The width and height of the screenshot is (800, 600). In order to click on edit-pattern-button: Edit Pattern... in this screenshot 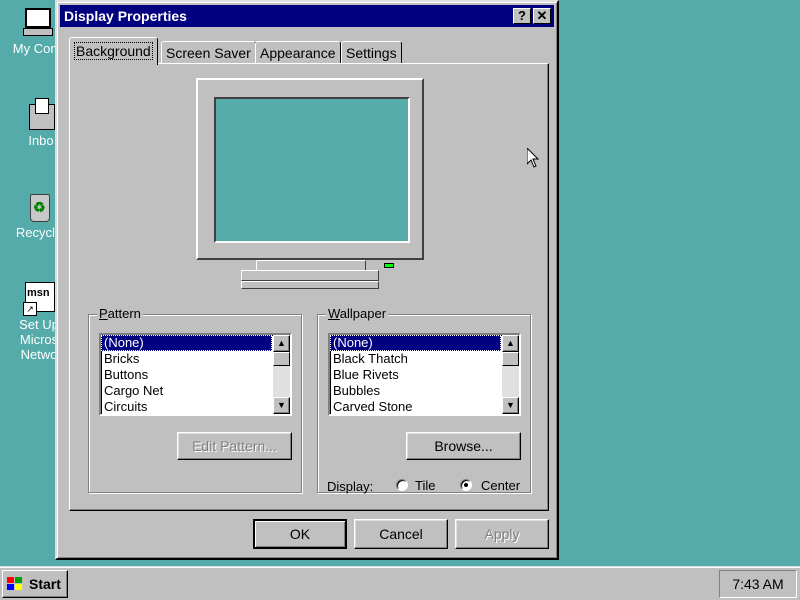, I will do `click(234, 446)`.